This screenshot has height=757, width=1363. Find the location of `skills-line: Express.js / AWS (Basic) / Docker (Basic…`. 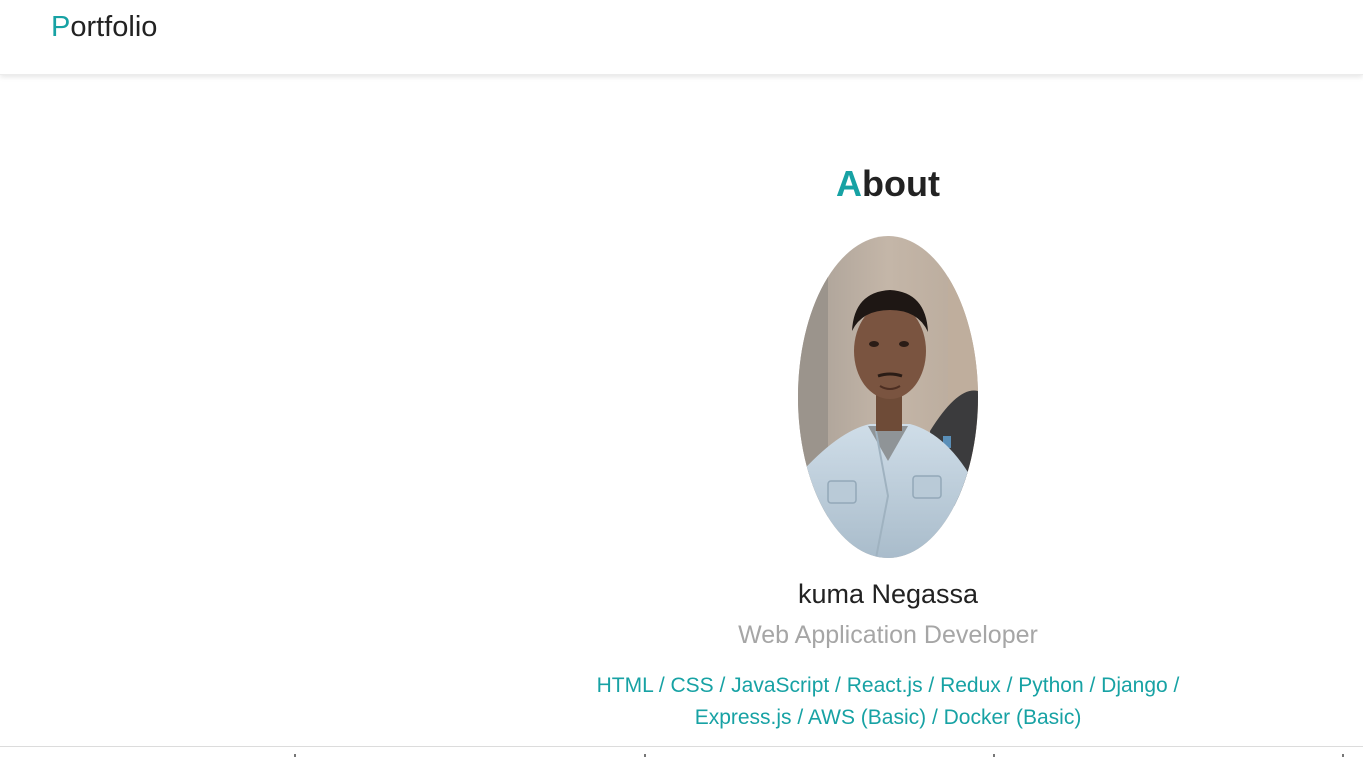

skills-line: Express.js / AWS (Basic) / Docker (Basic… is located at coordinates (888, 717).